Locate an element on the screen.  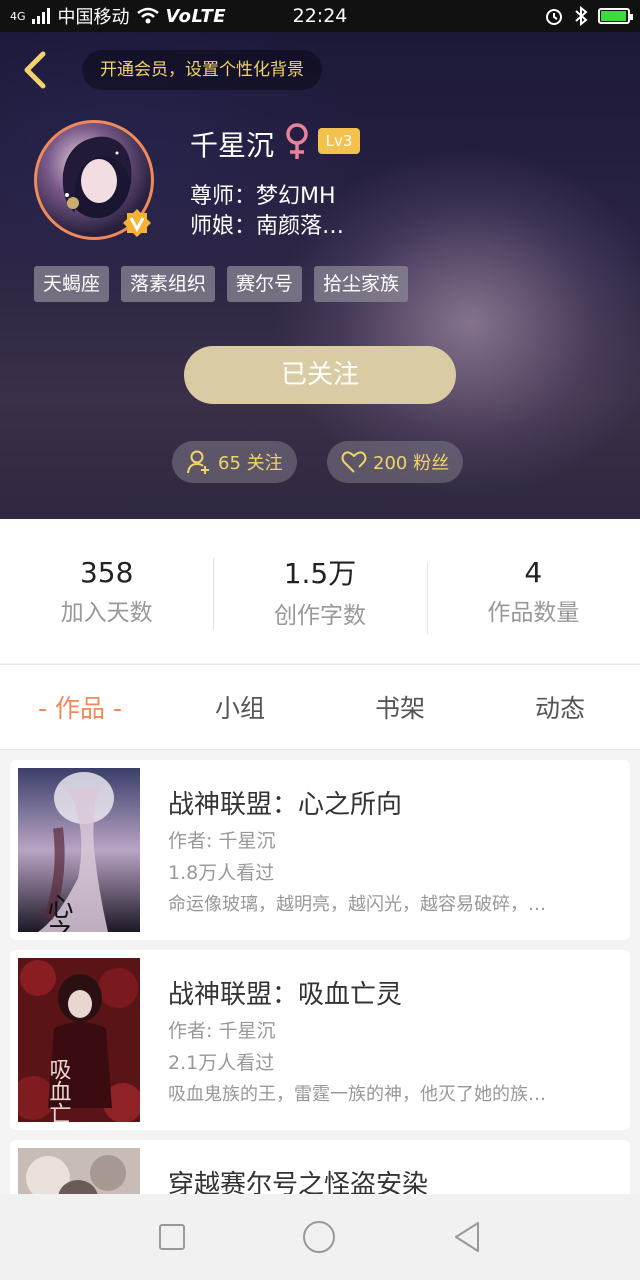
following-count-button: 65 关注 is located at coordinates (234, 462).